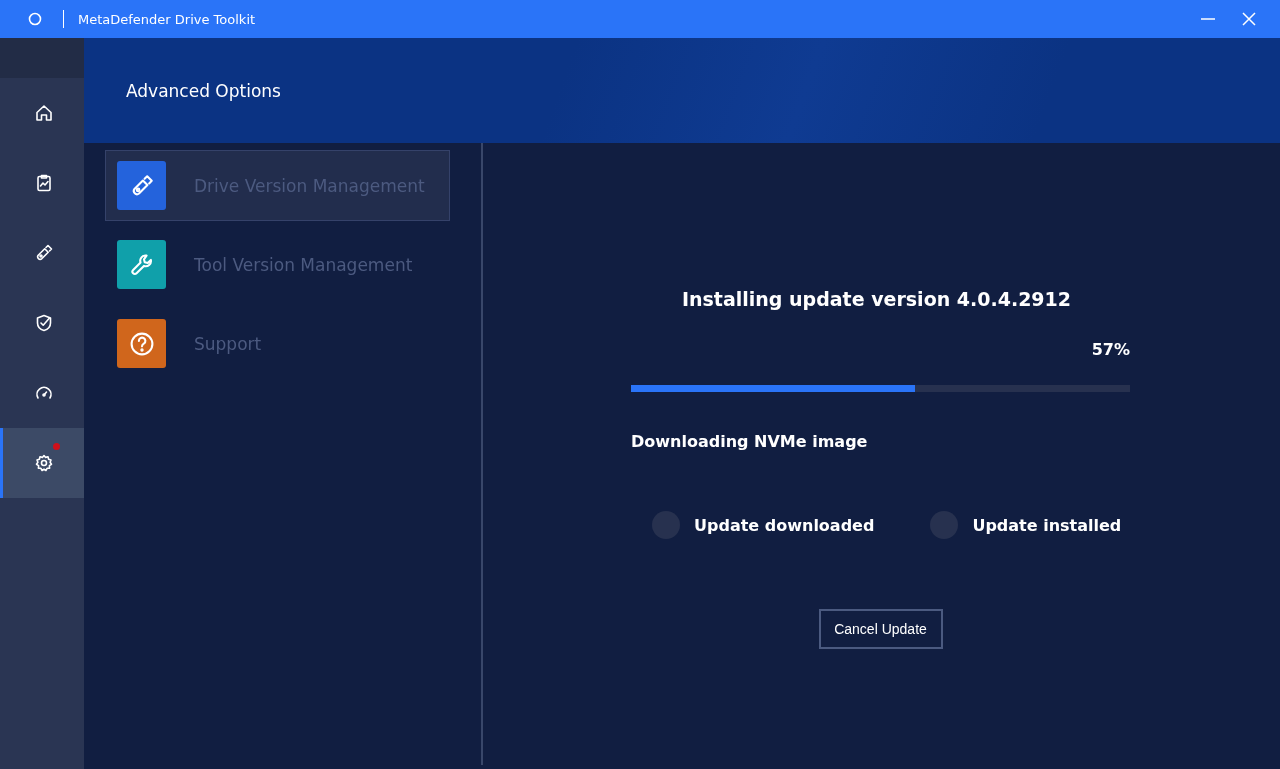 This screenshot has height=769, width=1280. Describe the element at coordinates (1047, 525) in the screenshot. I see `step-label: Update installed` at that location.